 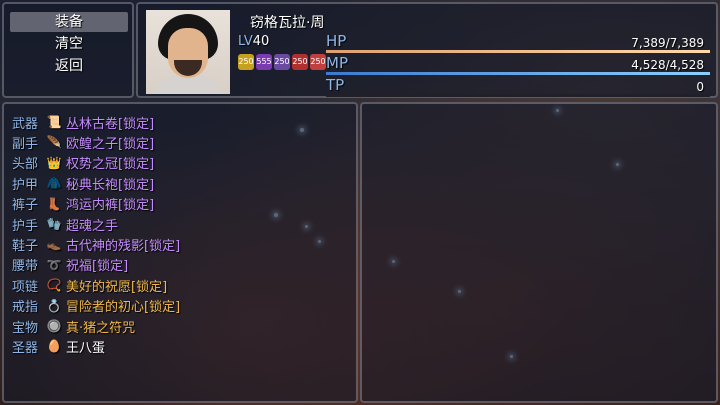 What do you see at coordinates (25, 124) in the screenshot?
I see `slot-type-label: 武器` at bounding box center [25, 124].